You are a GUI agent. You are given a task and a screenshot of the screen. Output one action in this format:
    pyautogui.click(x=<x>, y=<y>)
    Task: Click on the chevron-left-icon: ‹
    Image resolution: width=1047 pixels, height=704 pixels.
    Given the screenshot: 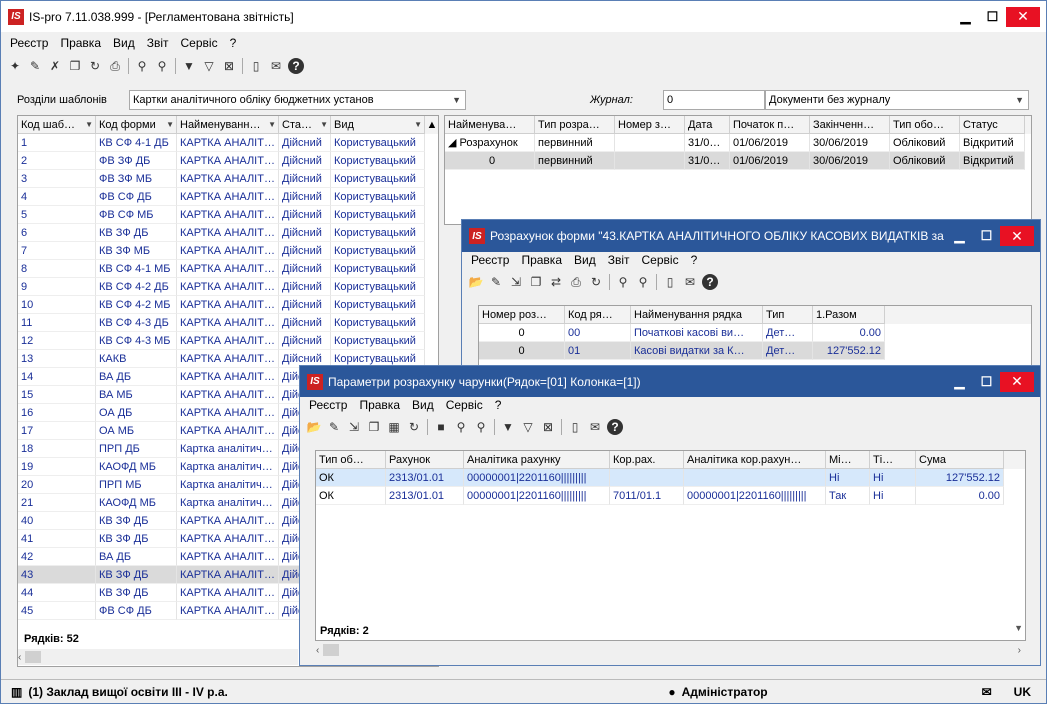 What is the action you would take?
    pyautogui.click(x=317, y=650)
    